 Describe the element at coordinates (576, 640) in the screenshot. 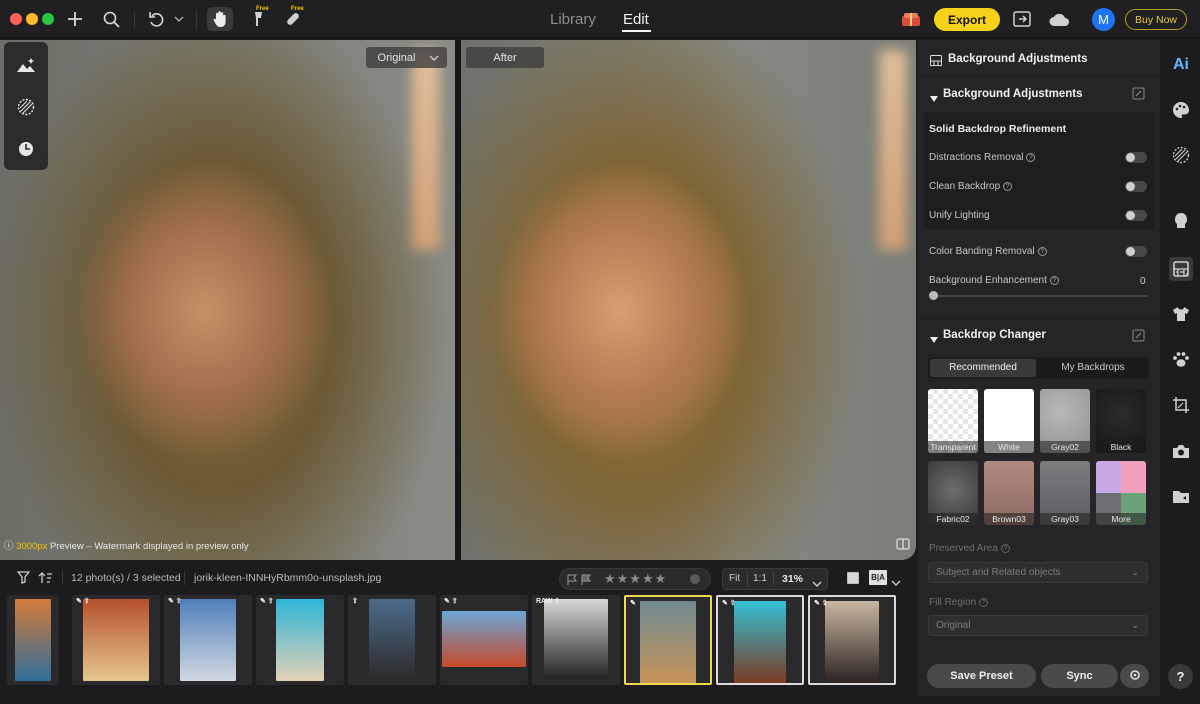

I see `filmstrip-thumbnail: RAW ⇪` at that location.